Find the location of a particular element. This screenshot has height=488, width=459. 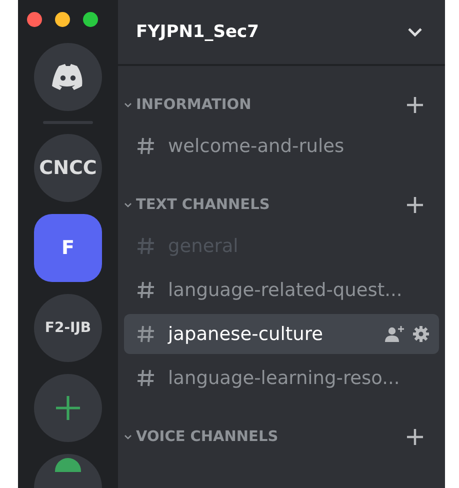

server-name: FYJPN1_Sec7 is located at coordinates (197, 32).